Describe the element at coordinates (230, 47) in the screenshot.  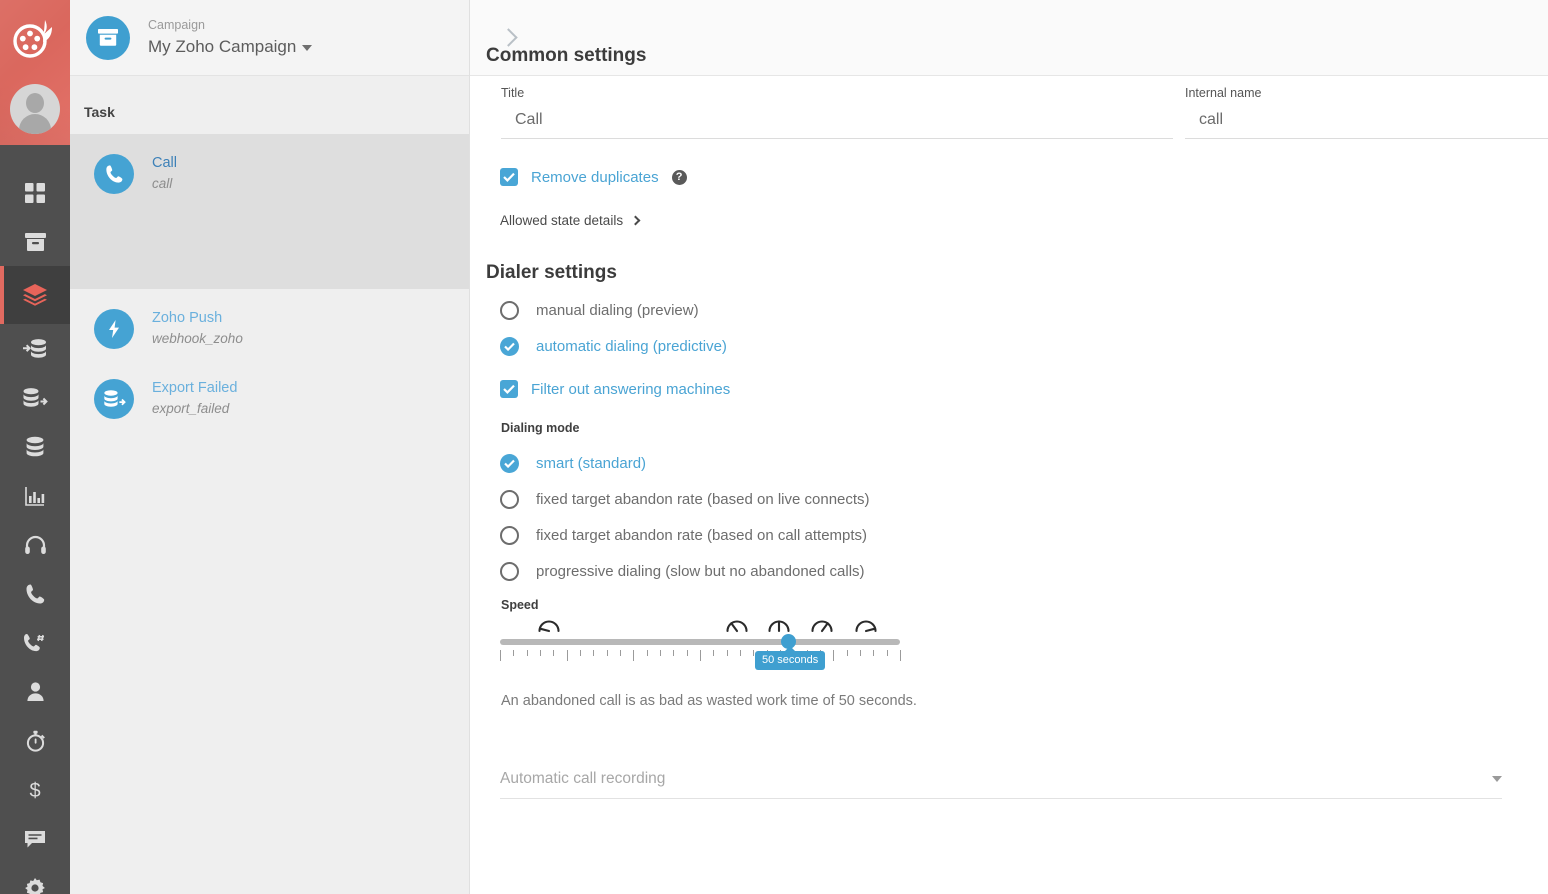
I see `campaign-name: My Zoho Campaign` at that location.